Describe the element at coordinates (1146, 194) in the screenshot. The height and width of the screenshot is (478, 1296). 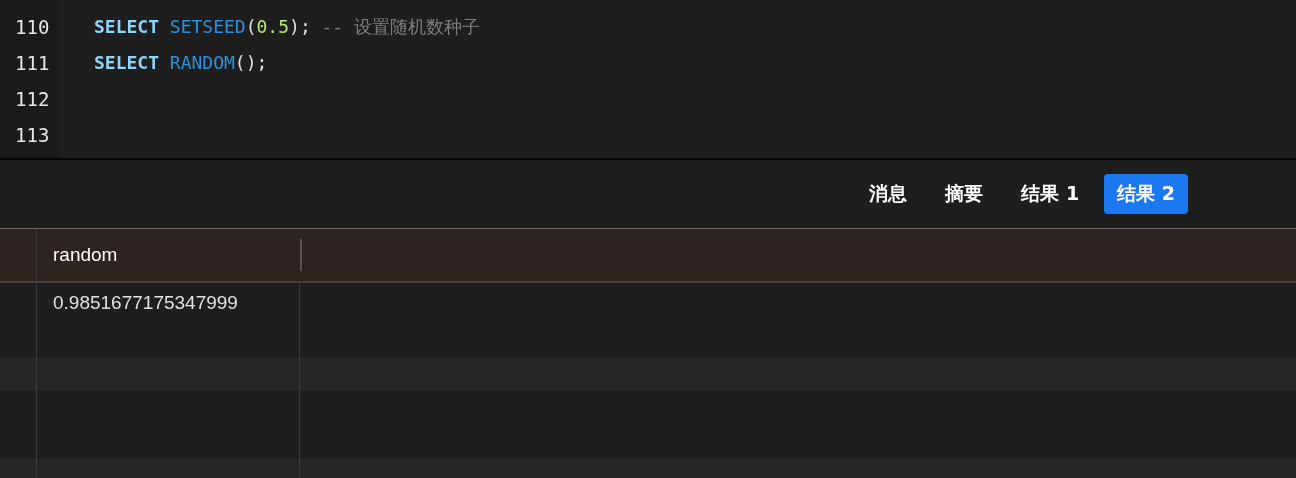
I see `result-tab: 结果 2` at that location.